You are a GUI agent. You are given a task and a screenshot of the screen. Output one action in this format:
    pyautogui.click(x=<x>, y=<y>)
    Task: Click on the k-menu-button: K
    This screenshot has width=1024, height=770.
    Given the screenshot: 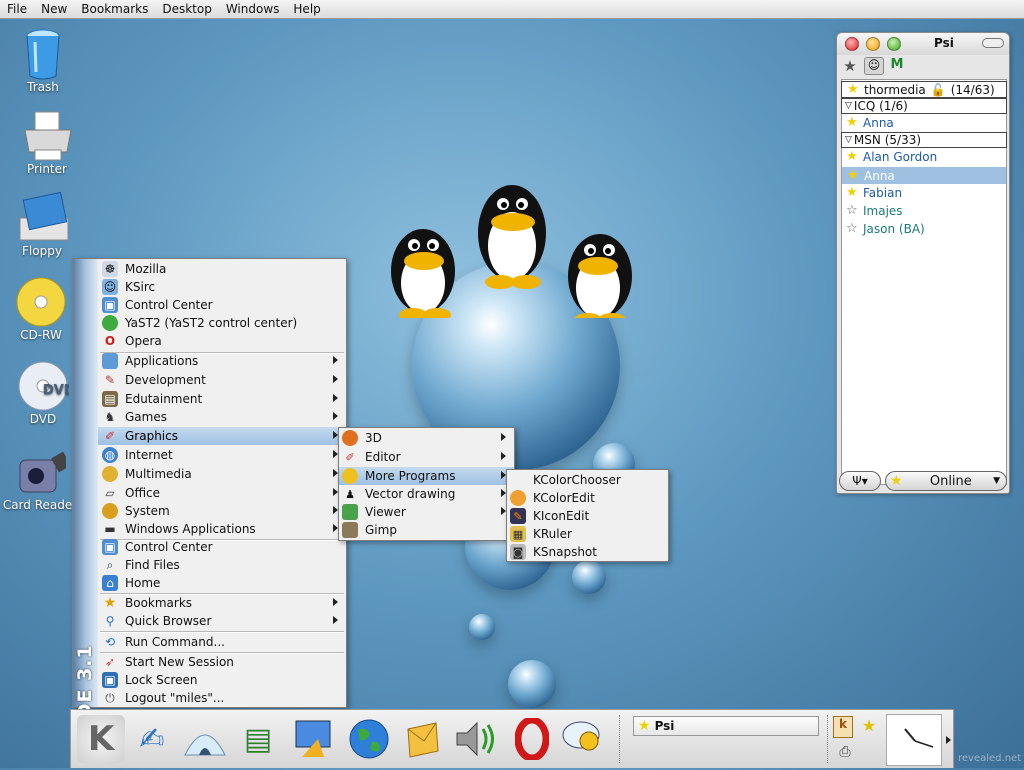 What is the action you would take?
    pyautogui.click(x=101, y=739)
    